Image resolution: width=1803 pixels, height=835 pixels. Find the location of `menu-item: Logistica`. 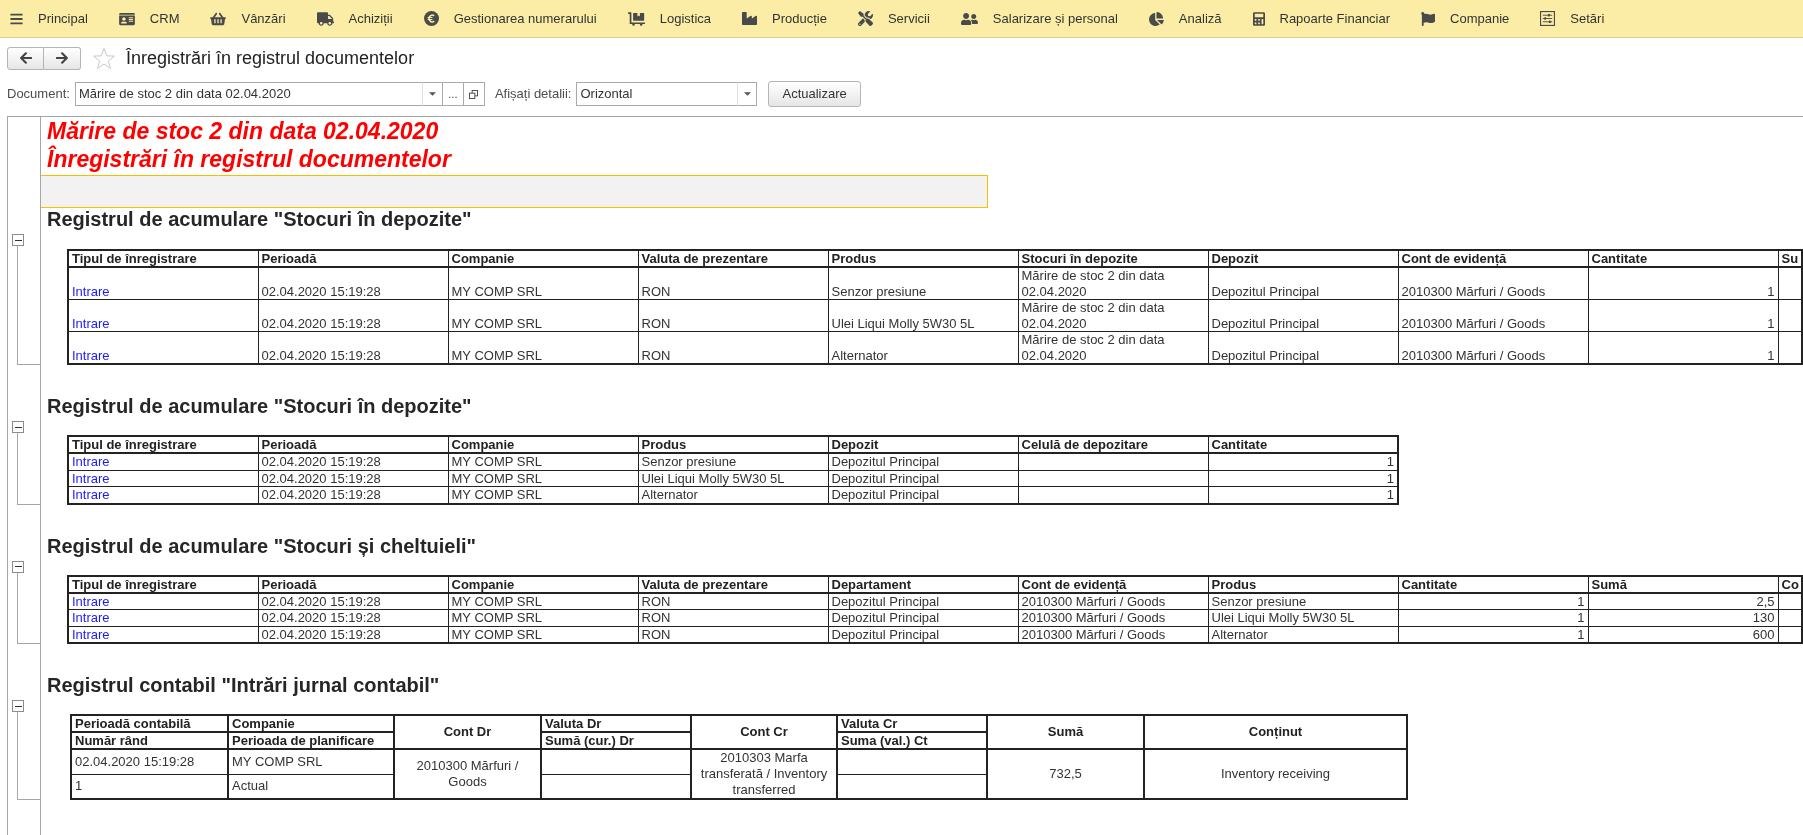

menu-item: Logistica is located at coordinates (669, 18).